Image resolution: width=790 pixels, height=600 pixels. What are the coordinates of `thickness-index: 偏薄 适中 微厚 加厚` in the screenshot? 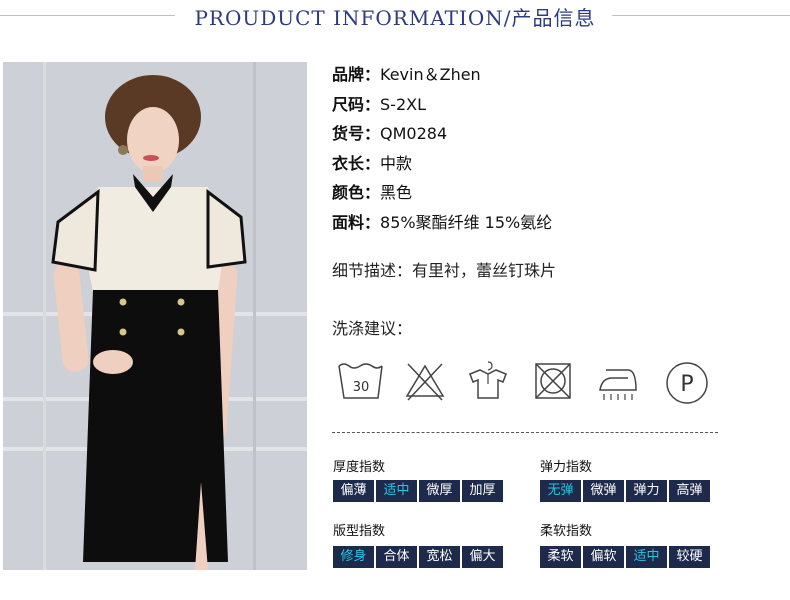 It's located at (418, 491).